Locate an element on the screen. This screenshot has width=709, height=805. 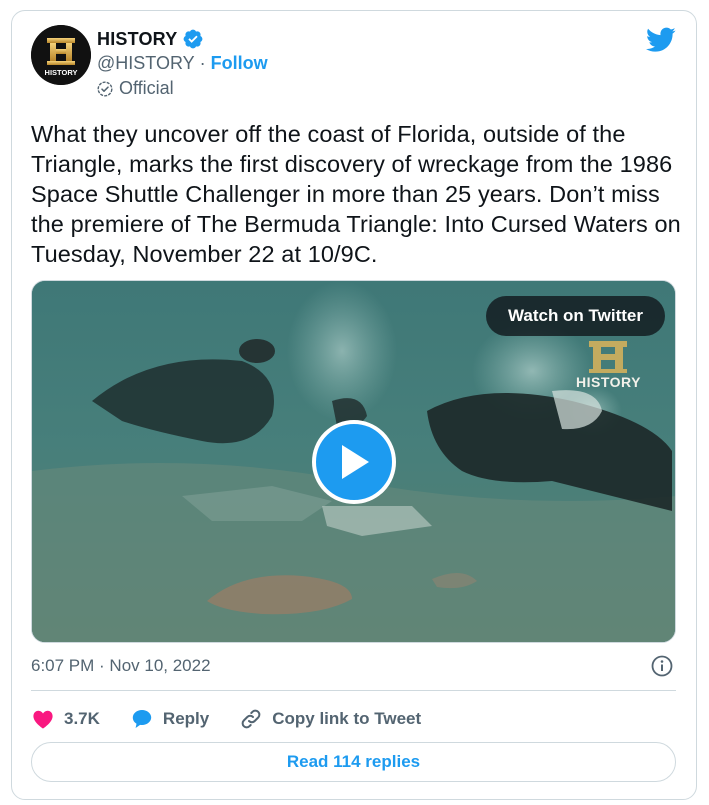
link-icon is located at coordinates (251, 719).